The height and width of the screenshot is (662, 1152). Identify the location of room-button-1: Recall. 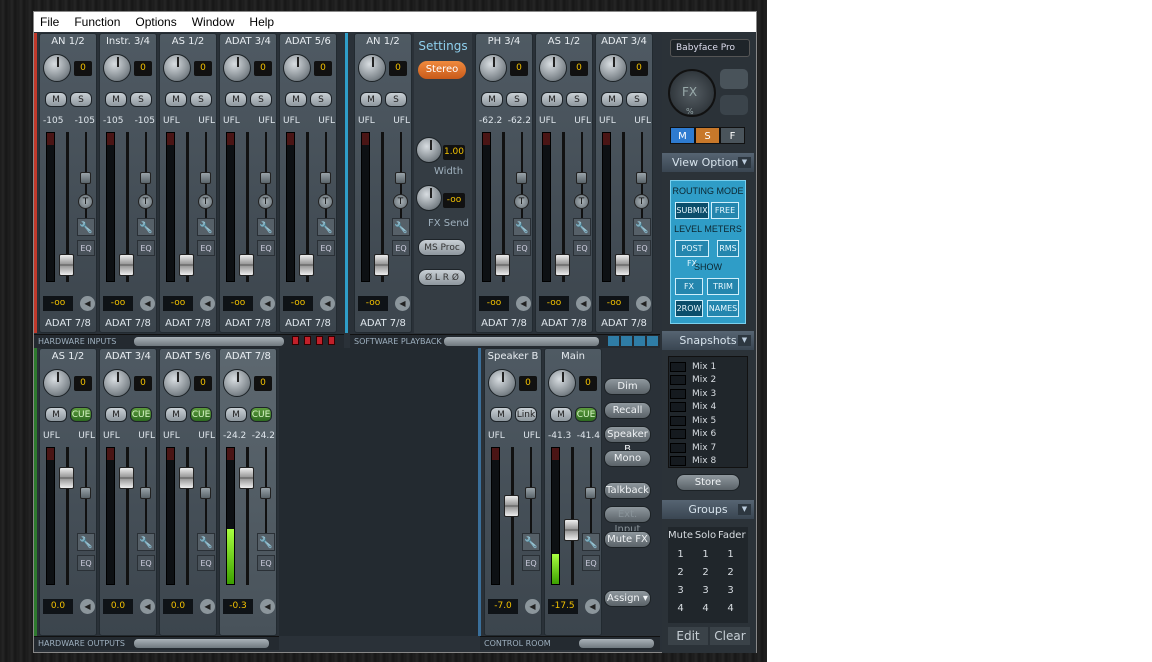
(627, 410).